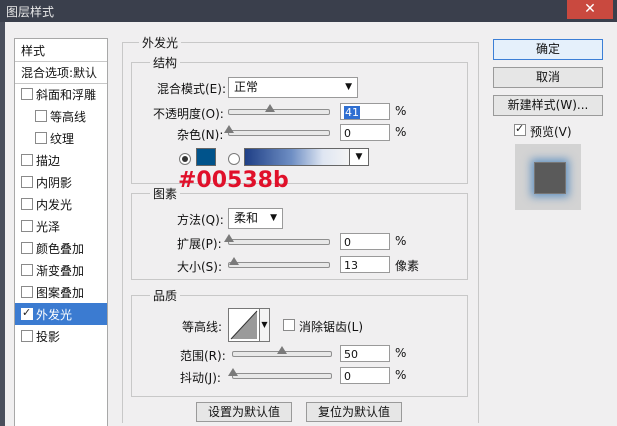  Describe the element at coordinates (234, 159) in the screenshot. I see `gradient-radio` at that location.